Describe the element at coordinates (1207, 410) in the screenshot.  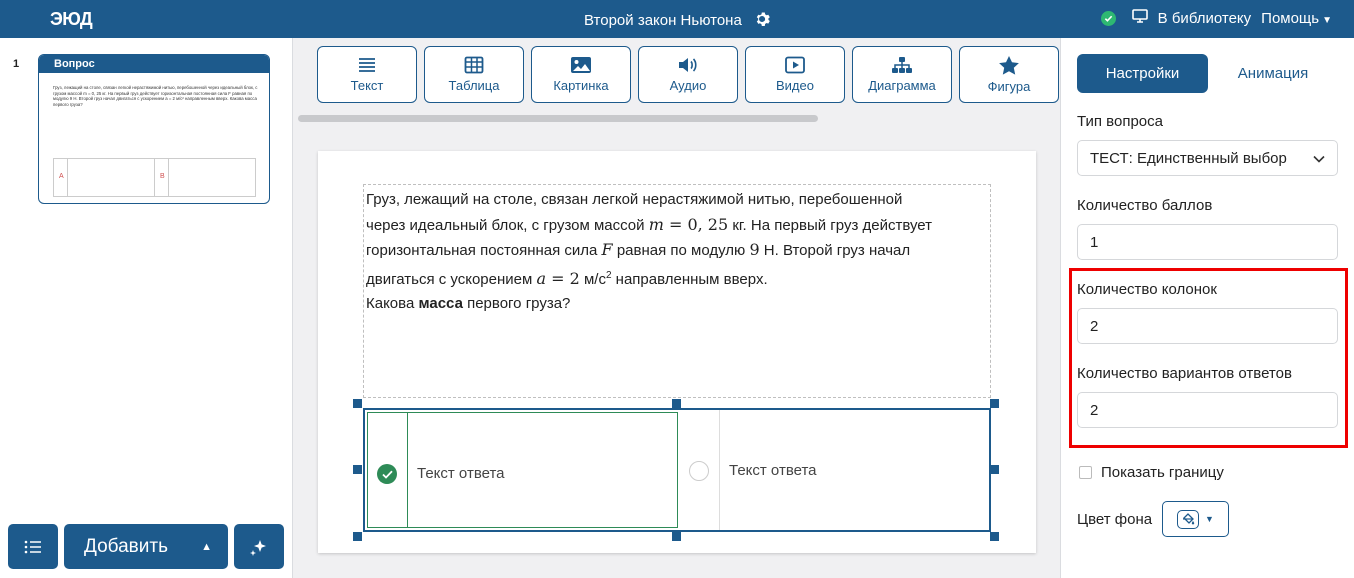
I see `options-count-input: 2` at that location.